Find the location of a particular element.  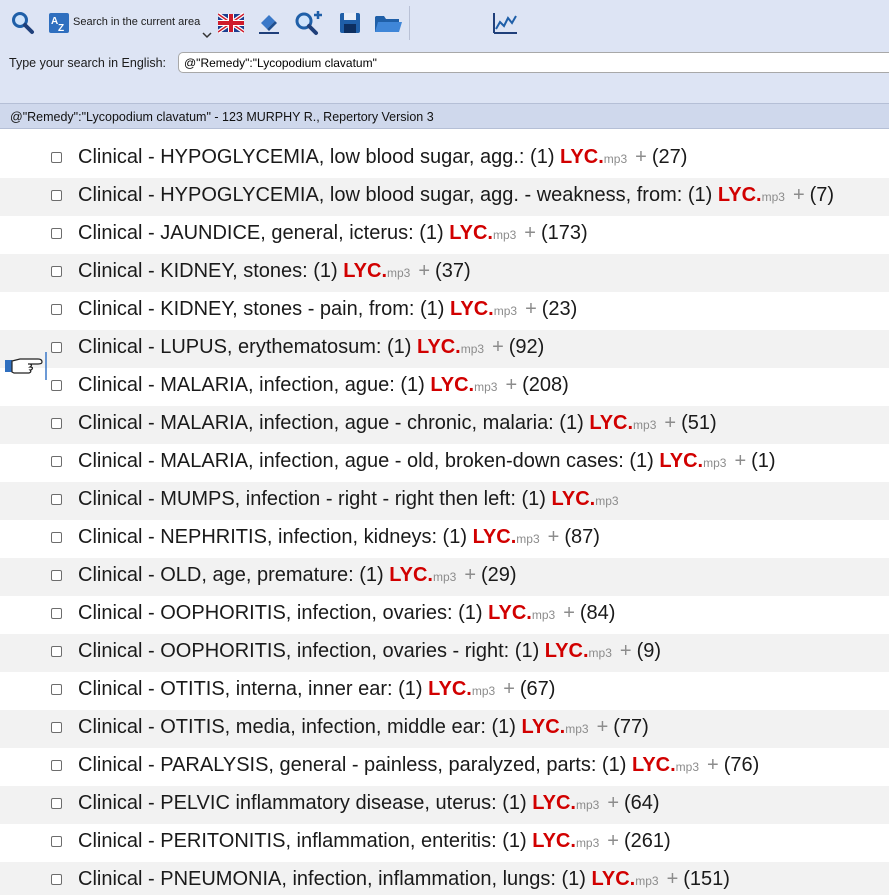

chart-button is located at coordinates (505, 23).